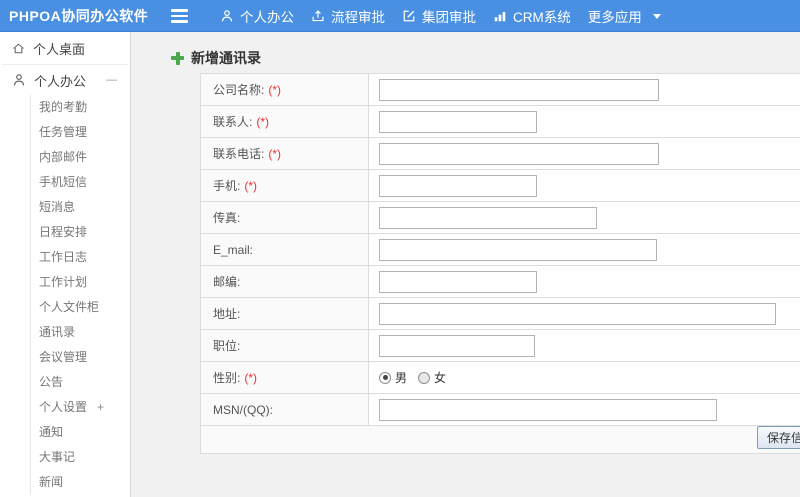  What do you see at coordinates (285, 313) in the screenshot?
I see `field-label-address: 地址:` at bounding box center [285, 313].